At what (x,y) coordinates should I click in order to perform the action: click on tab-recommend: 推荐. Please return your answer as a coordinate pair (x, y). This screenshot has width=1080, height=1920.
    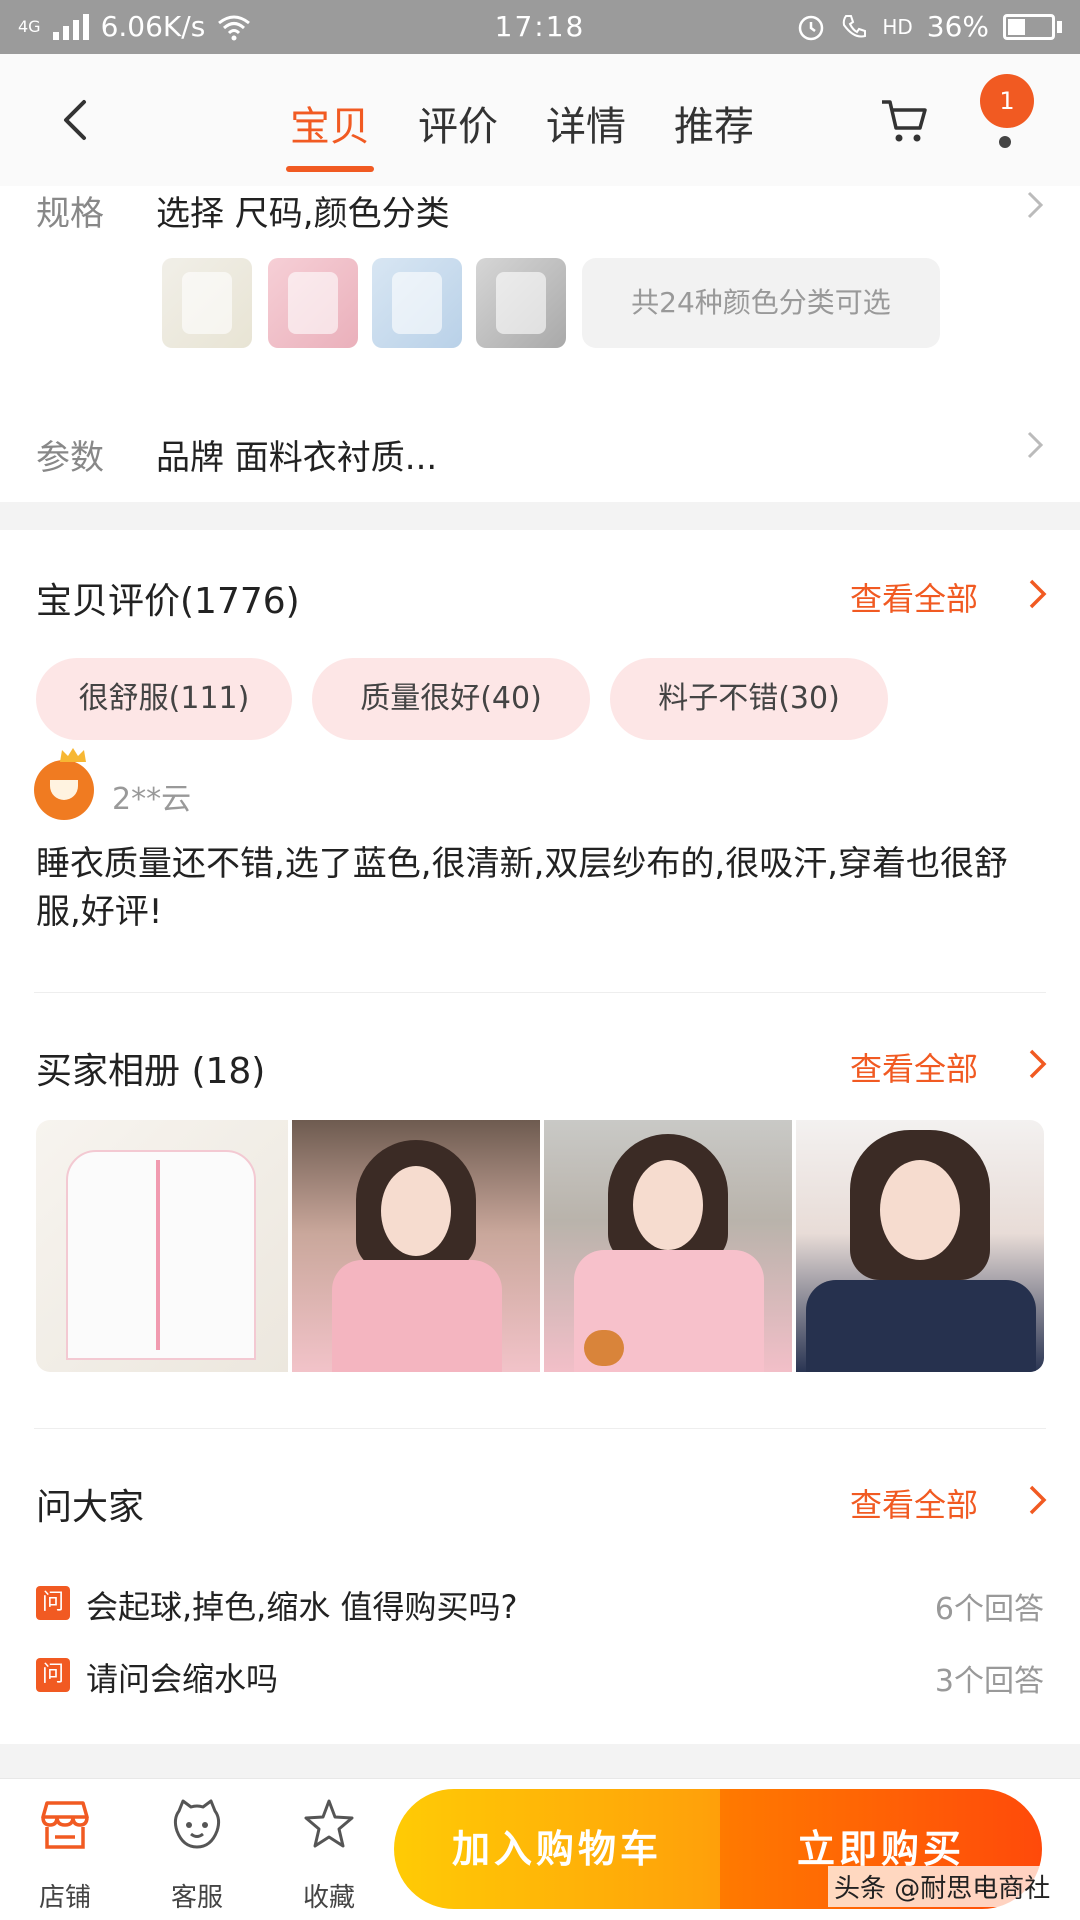
    Looking at the image, I should click on (714, 127).